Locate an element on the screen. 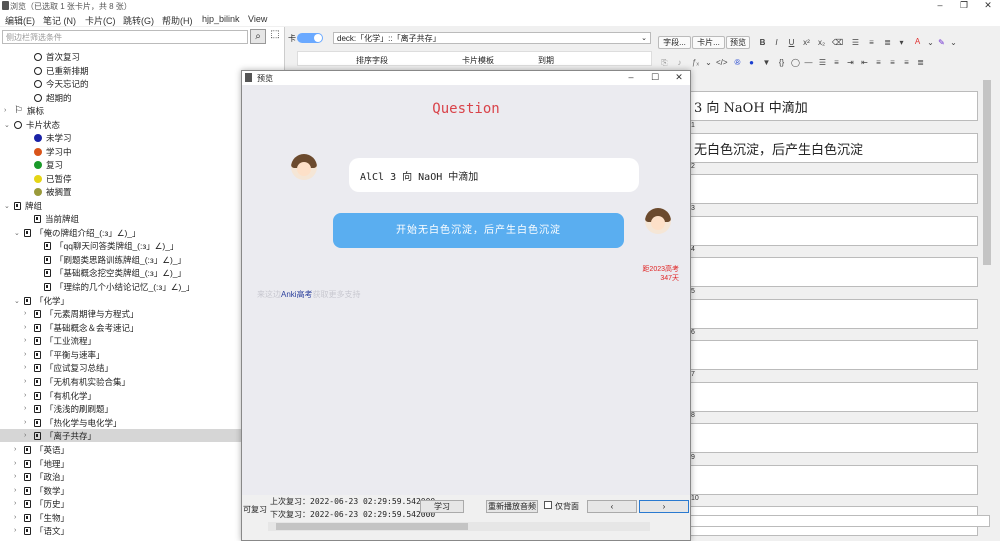 This screenshot has width=1000, height=541. search-icon: ⌕ is located at coordinates (258, 36).